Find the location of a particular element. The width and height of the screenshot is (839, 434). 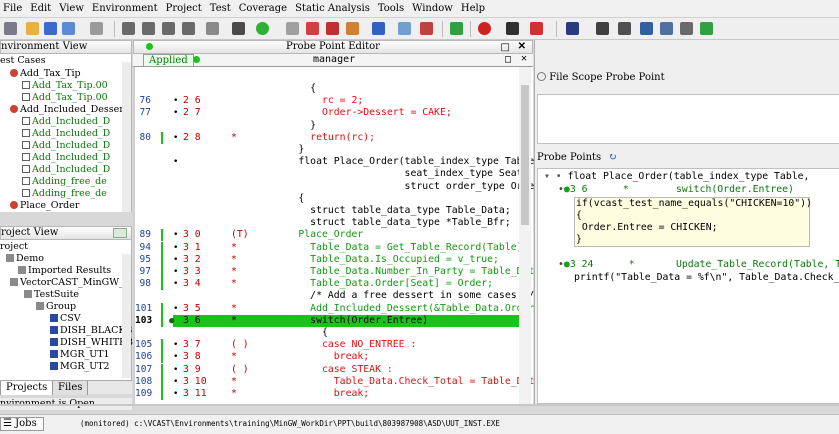

code-line: struct table_data_type Table_Data; is located at coordinates (387, 211).